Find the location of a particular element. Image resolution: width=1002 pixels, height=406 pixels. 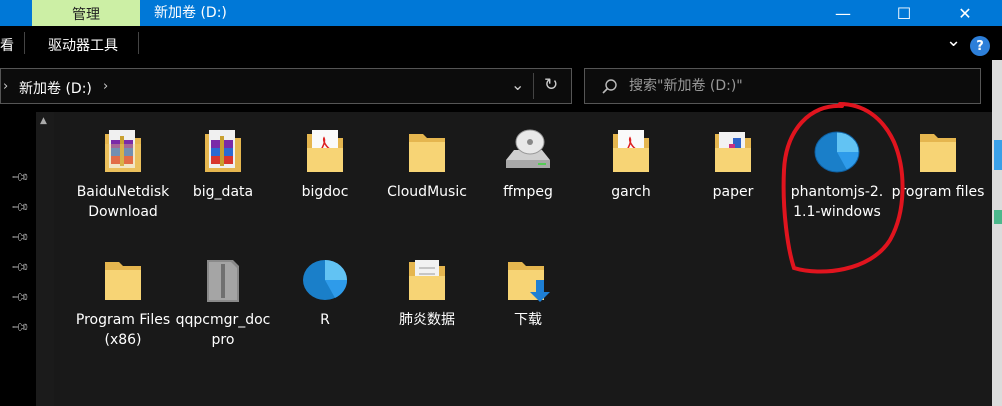

search-input is located at coordinates (799, 86).